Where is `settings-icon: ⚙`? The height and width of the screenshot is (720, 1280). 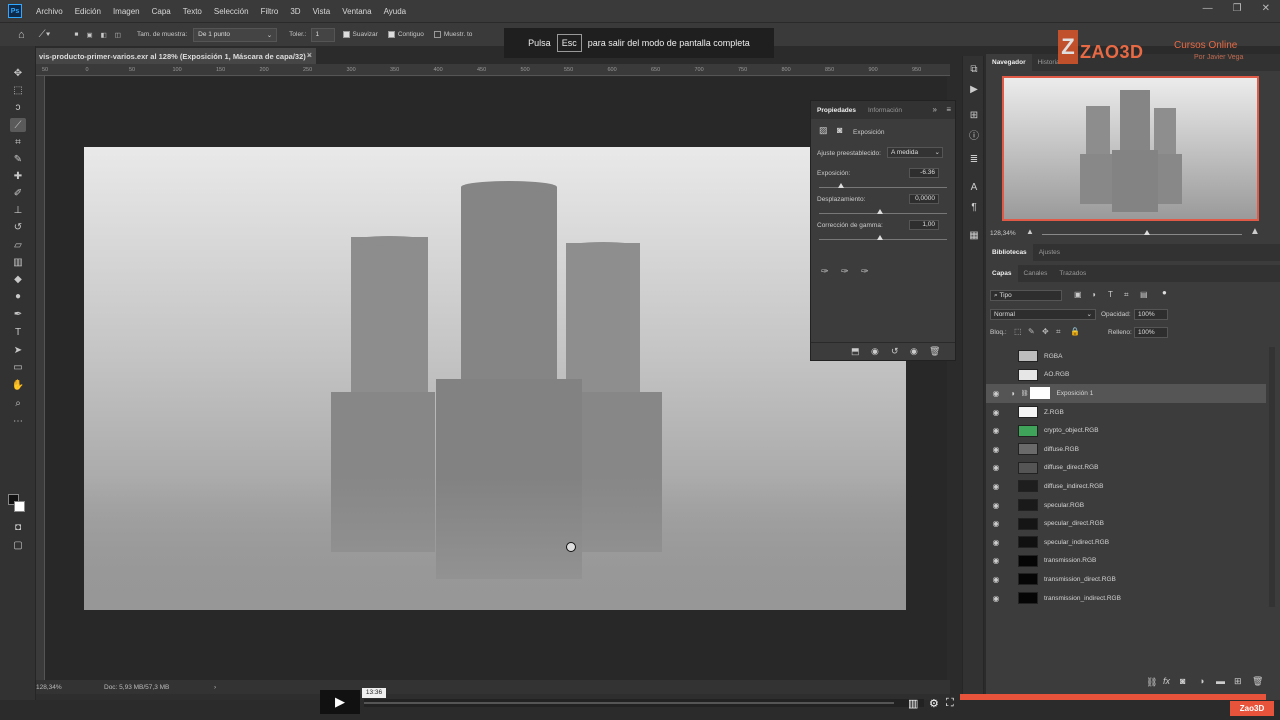 settings-icon: ⚙ is located at coordinates (934, 703).